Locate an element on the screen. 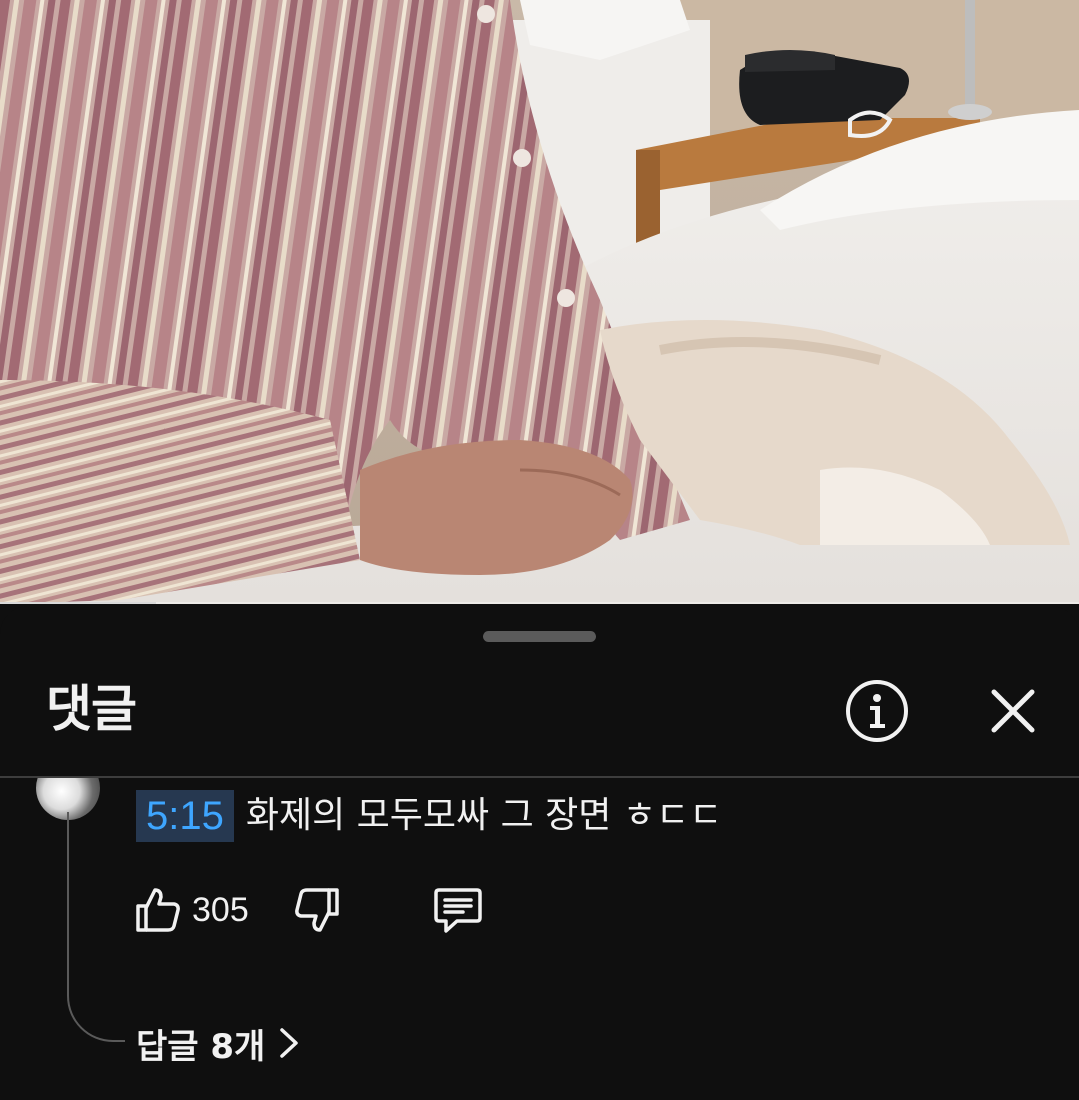  comment-body: 5:15 화제의 모두모싸 그 장면 ㅎㄷㄷ is located at coordinates (429, 816).